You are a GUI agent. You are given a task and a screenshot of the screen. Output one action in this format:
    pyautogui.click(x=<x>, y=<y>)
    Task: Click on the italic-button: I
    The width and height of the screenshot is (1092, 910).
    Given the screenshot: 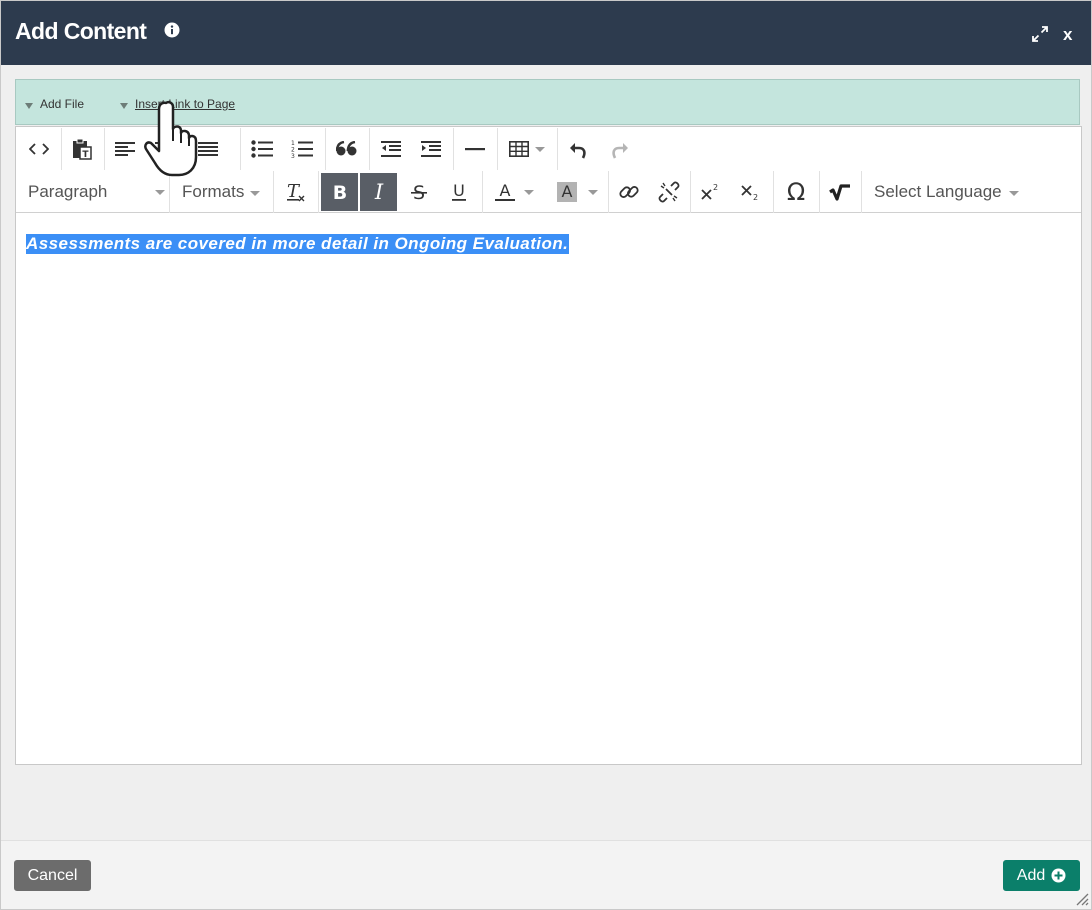 What is the action you would take?
    pyautogui.click(x=378, y=192)
    